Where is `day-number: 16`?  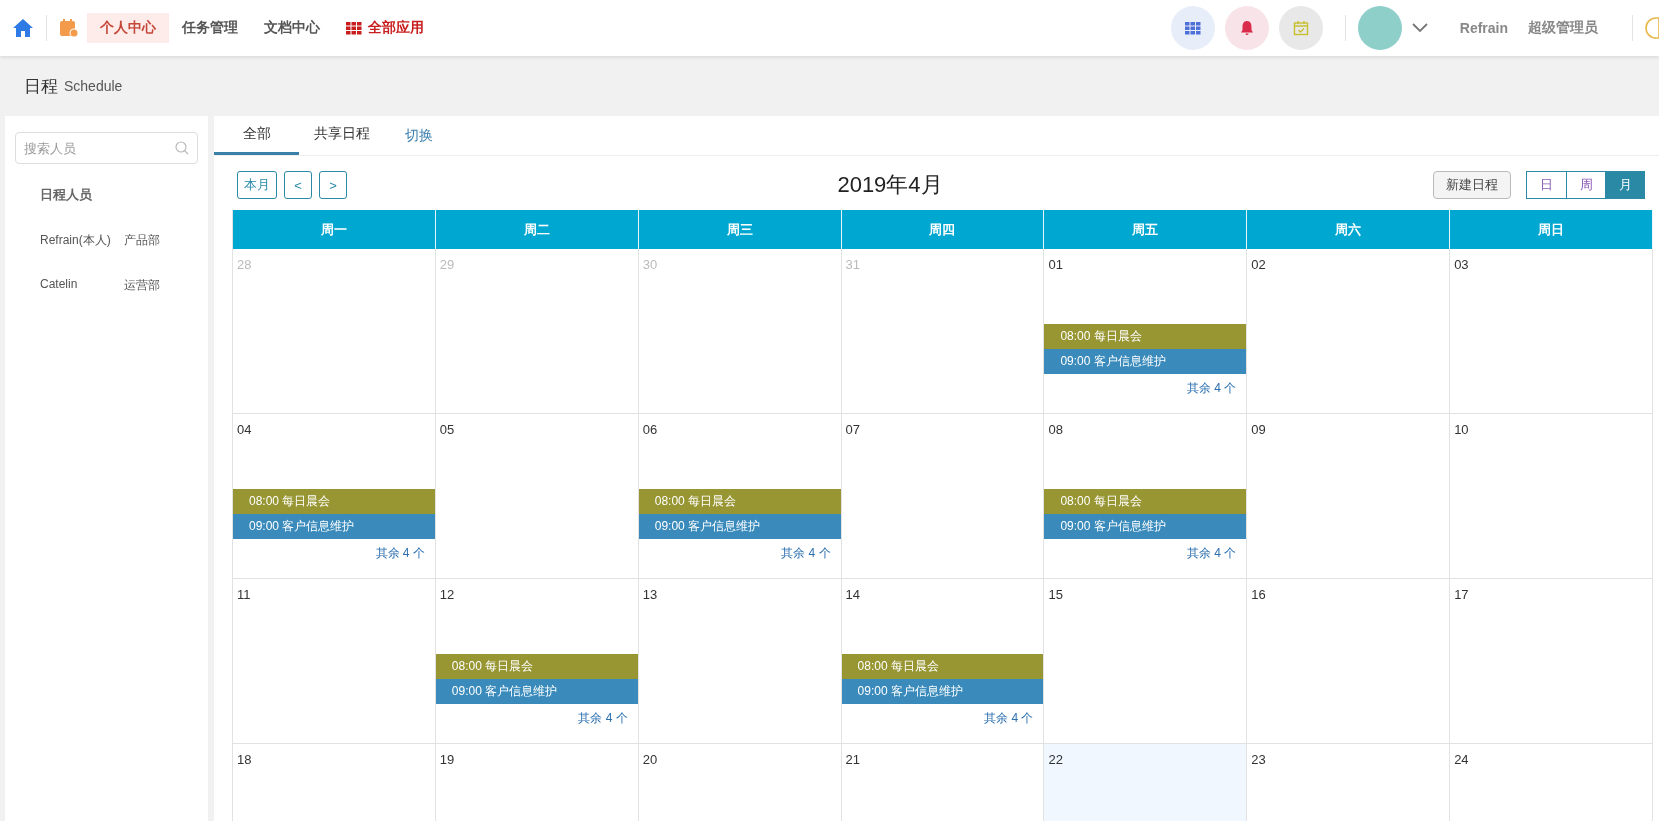
day-number: 16 is located at coordinates (1258, 594).